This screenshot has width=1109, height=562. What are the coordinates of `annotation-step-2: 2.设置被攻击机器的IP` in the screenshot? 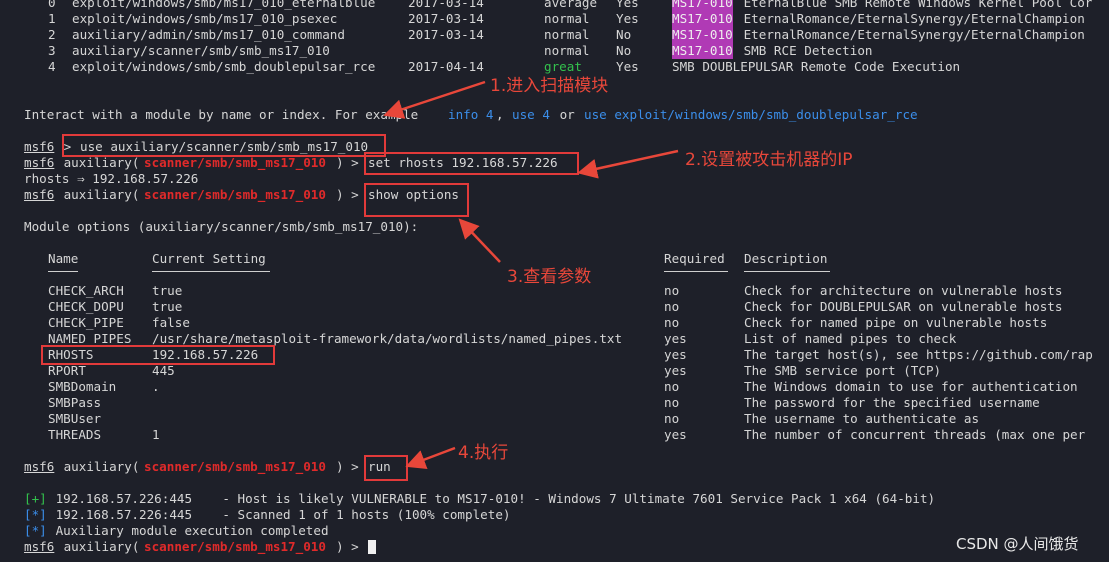 It's located at (769, 160).